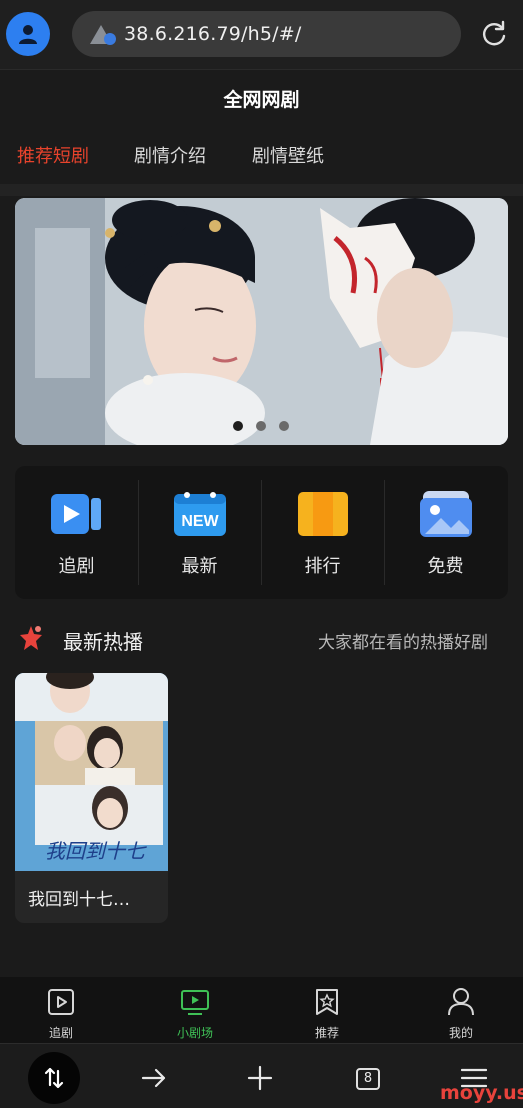  What do you see at coordinates (53, 155) in the screenshot?
I see `tab-recommended: 推荐短剧` at bounding box center [53, 155].